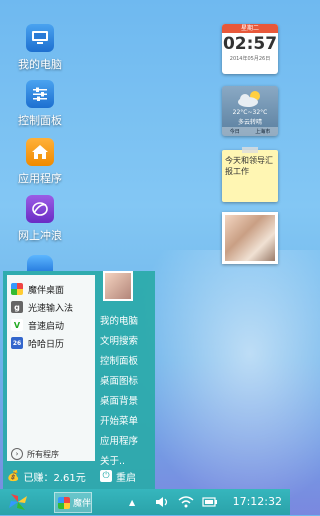  I want to click on photo-image, so click(250, 238).